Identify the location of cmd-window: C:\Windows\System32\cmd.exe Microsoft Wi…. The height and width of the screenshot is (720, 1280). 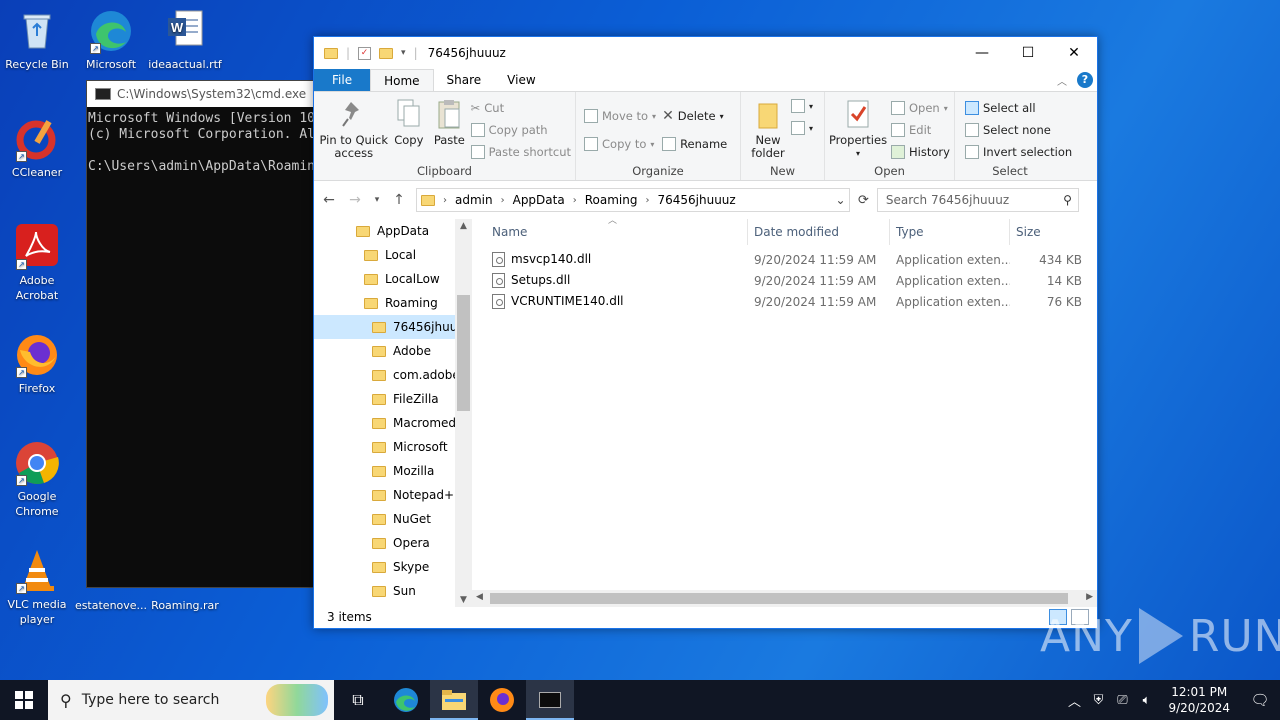
(201, 334).